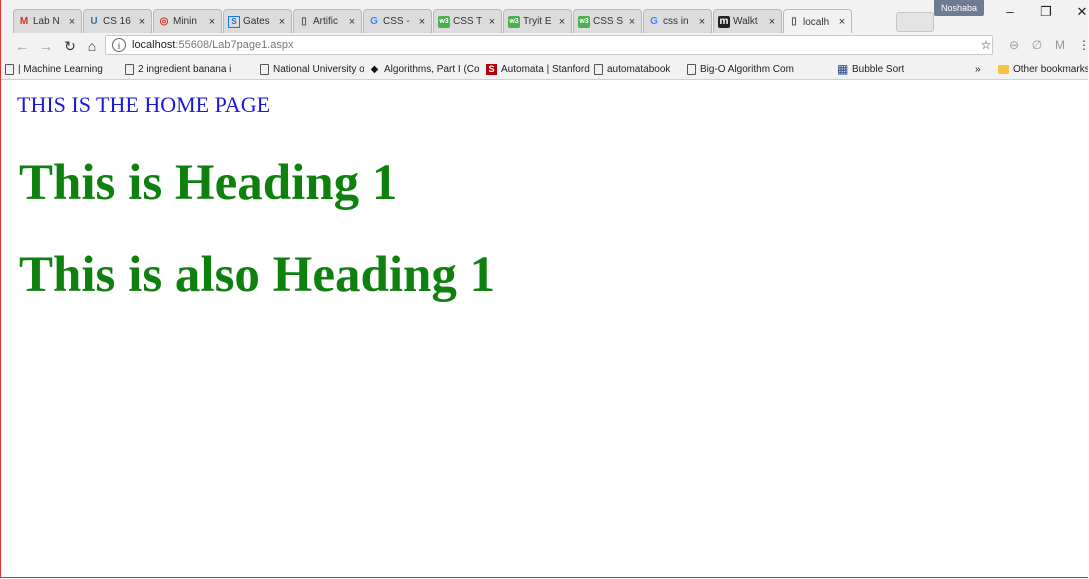 Image resolution: width=1089 pixels, height=579 pixels. I want to click on ucla-icon: U, so click(94, 21).